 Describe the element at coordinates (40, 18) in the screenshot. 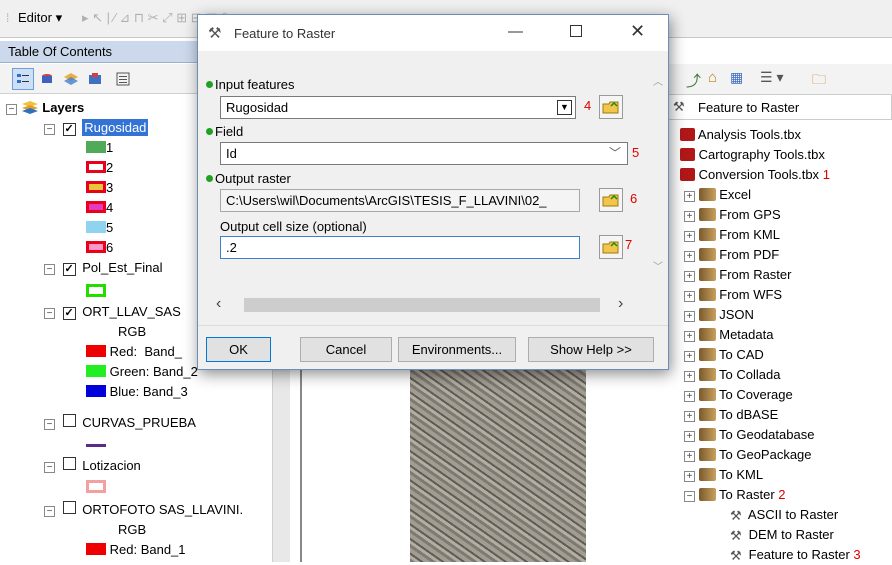

I see `editor-menu-button: Editor ▾` at that location.